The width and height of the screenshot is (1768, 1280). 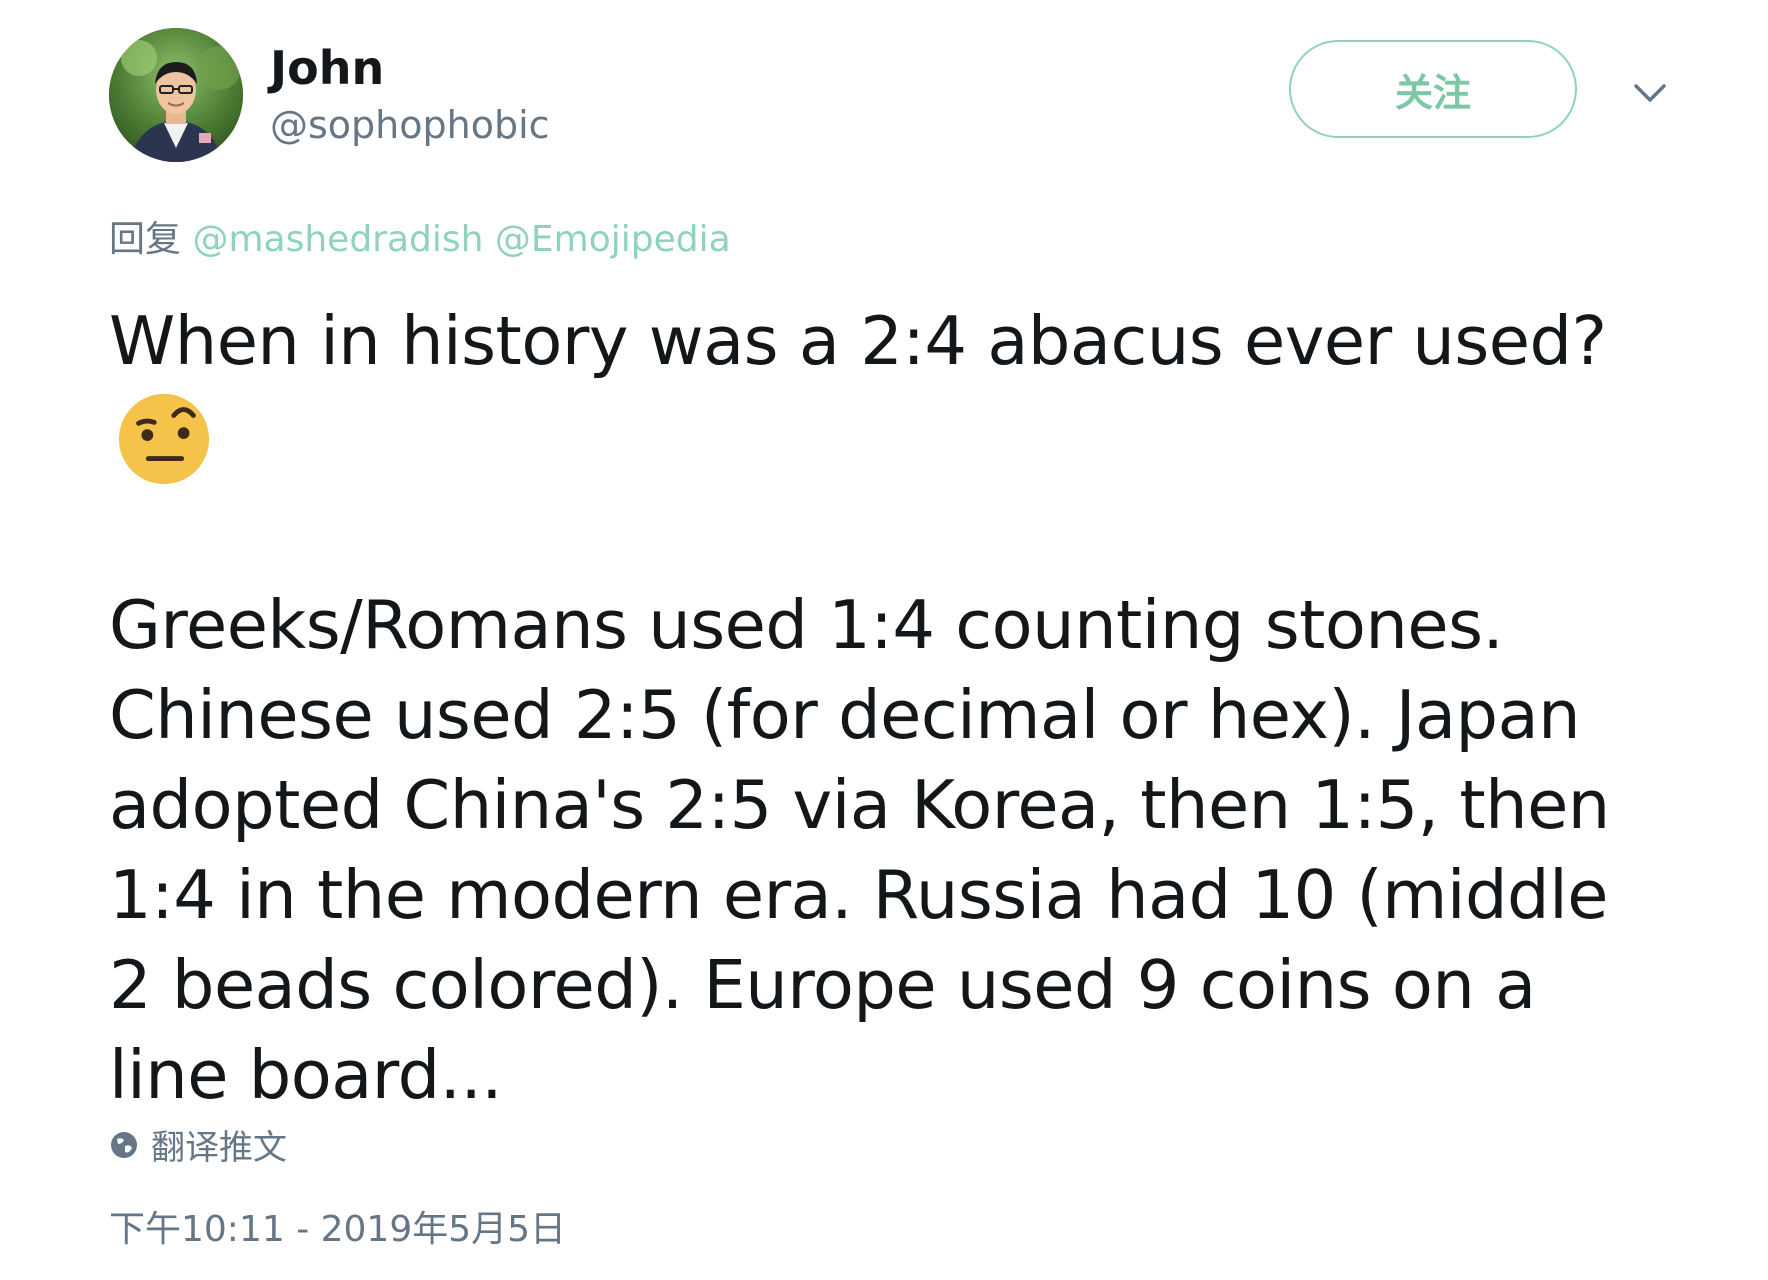 What do you see at coordinates (1650, 93) in the screenshot?
I see `chevron-down-icon` at bounding box center [1650, 93].